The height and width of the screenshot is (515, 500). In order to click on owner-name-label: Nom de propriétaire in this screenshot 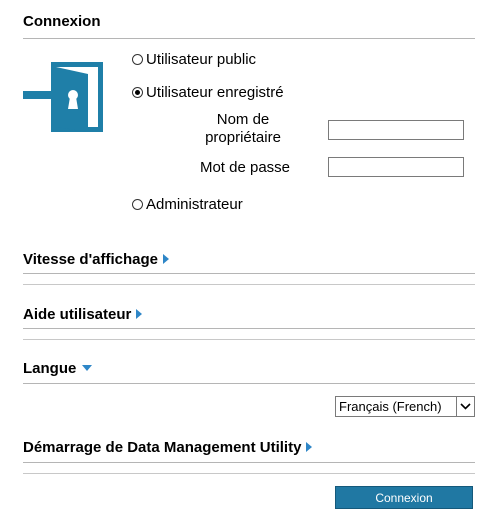, I will do `click(243, 129)`.